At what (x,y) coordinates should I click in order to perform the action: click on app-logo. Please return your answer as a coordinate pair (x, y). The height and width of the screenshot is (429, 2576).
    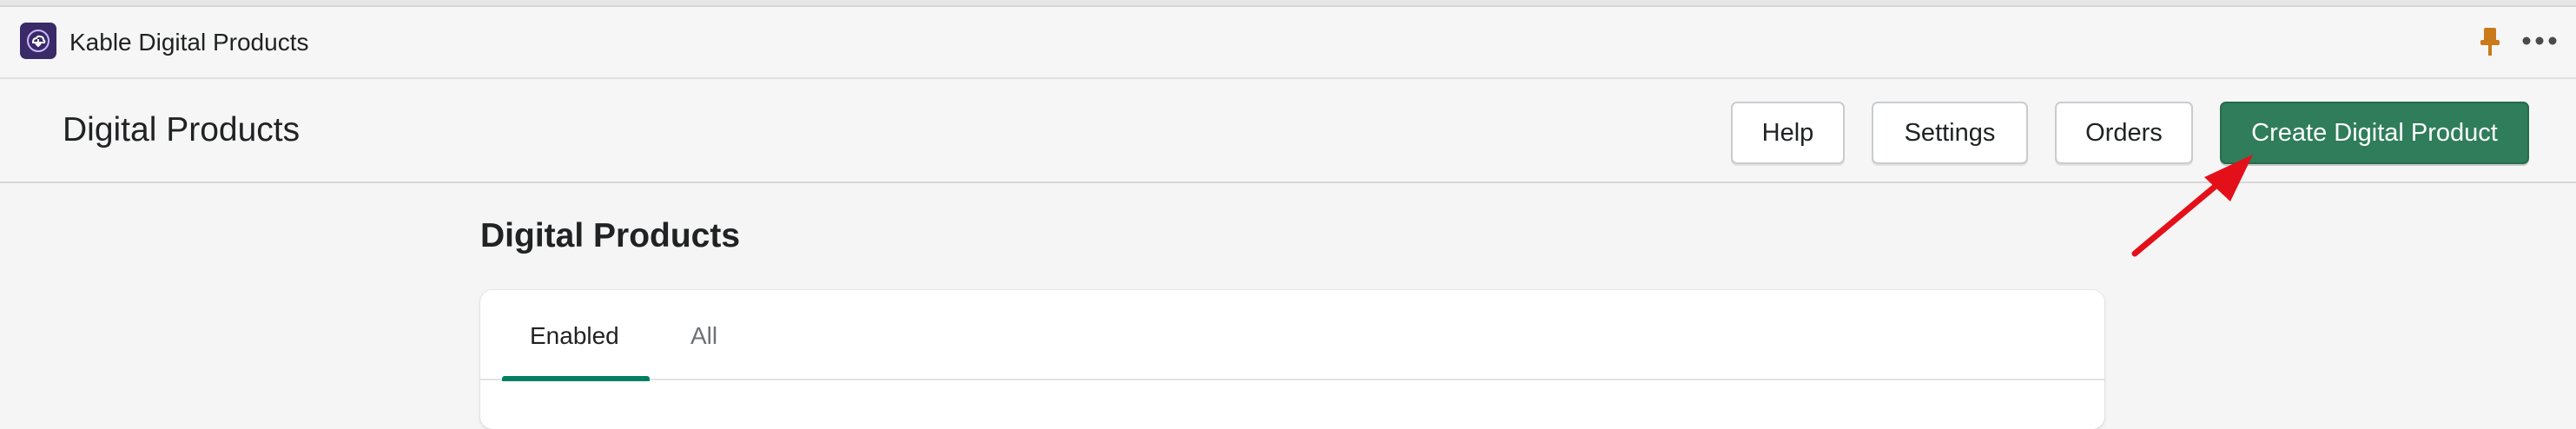
    Looking at the image, I should click on (38, 41).